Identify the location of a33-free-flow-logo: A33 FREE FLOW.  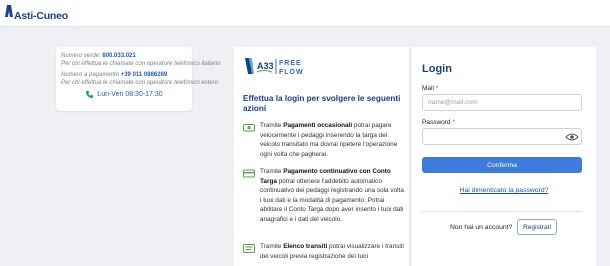
(274, 67).